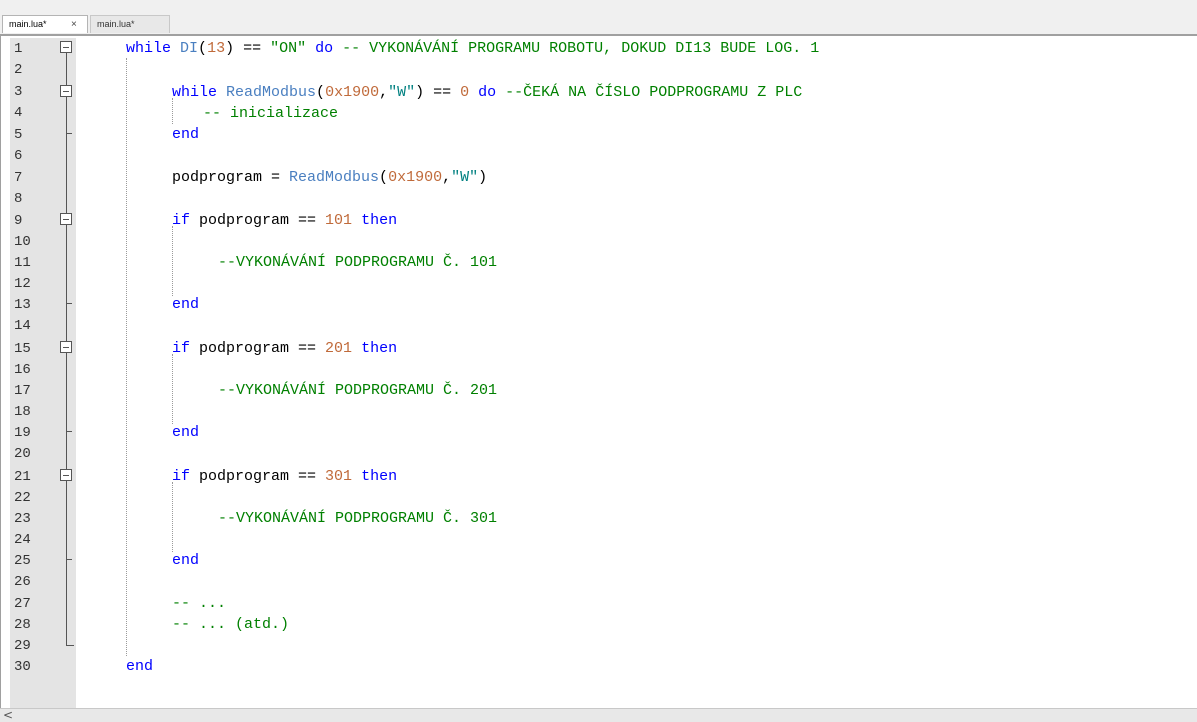  Describe the element at coordinates (22, 370) in the screenshot. I see `line-number: 16` at that location.